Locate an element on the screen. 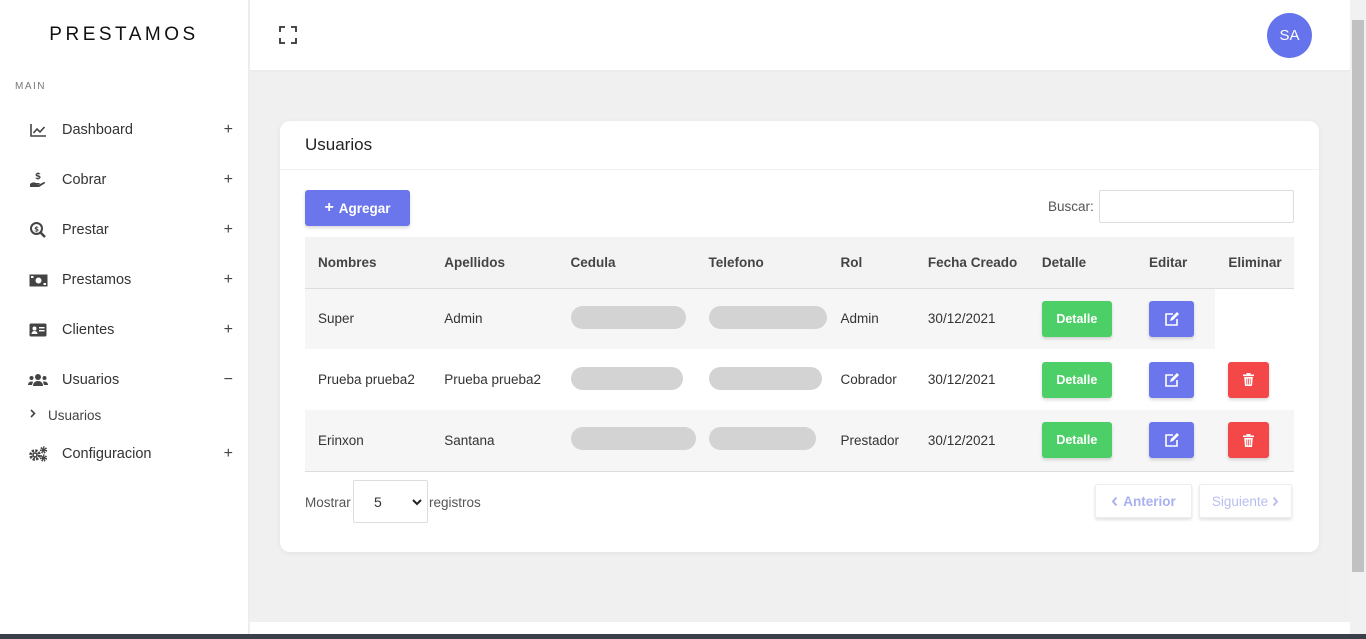 The height and width of the screenshot is (639, 1366). cell-rol: Admin is located at coordinates (859, 319).